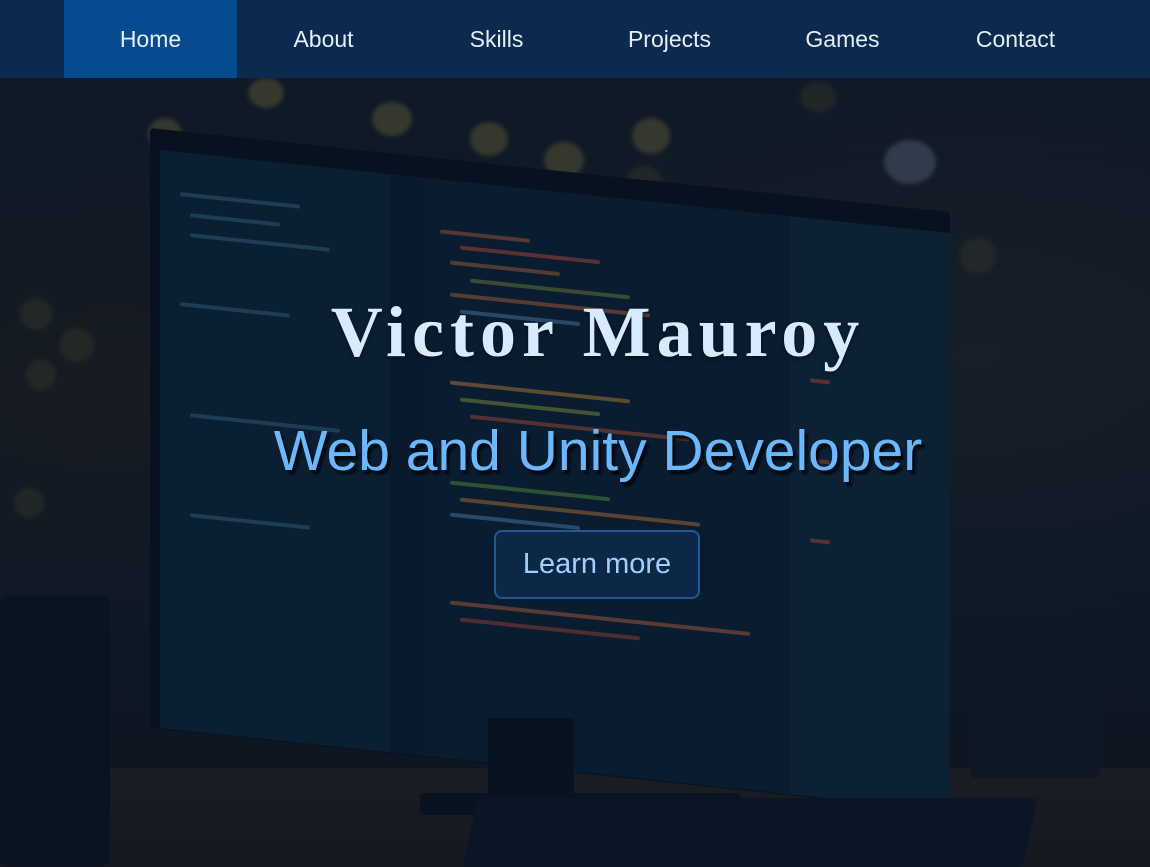 The height and width of the screenshot is (867, 1150). What do you see at coordinates (669, 39) in the screenshot?
I see `nav-item-projects: Projects` at bounding box center [669, 39].